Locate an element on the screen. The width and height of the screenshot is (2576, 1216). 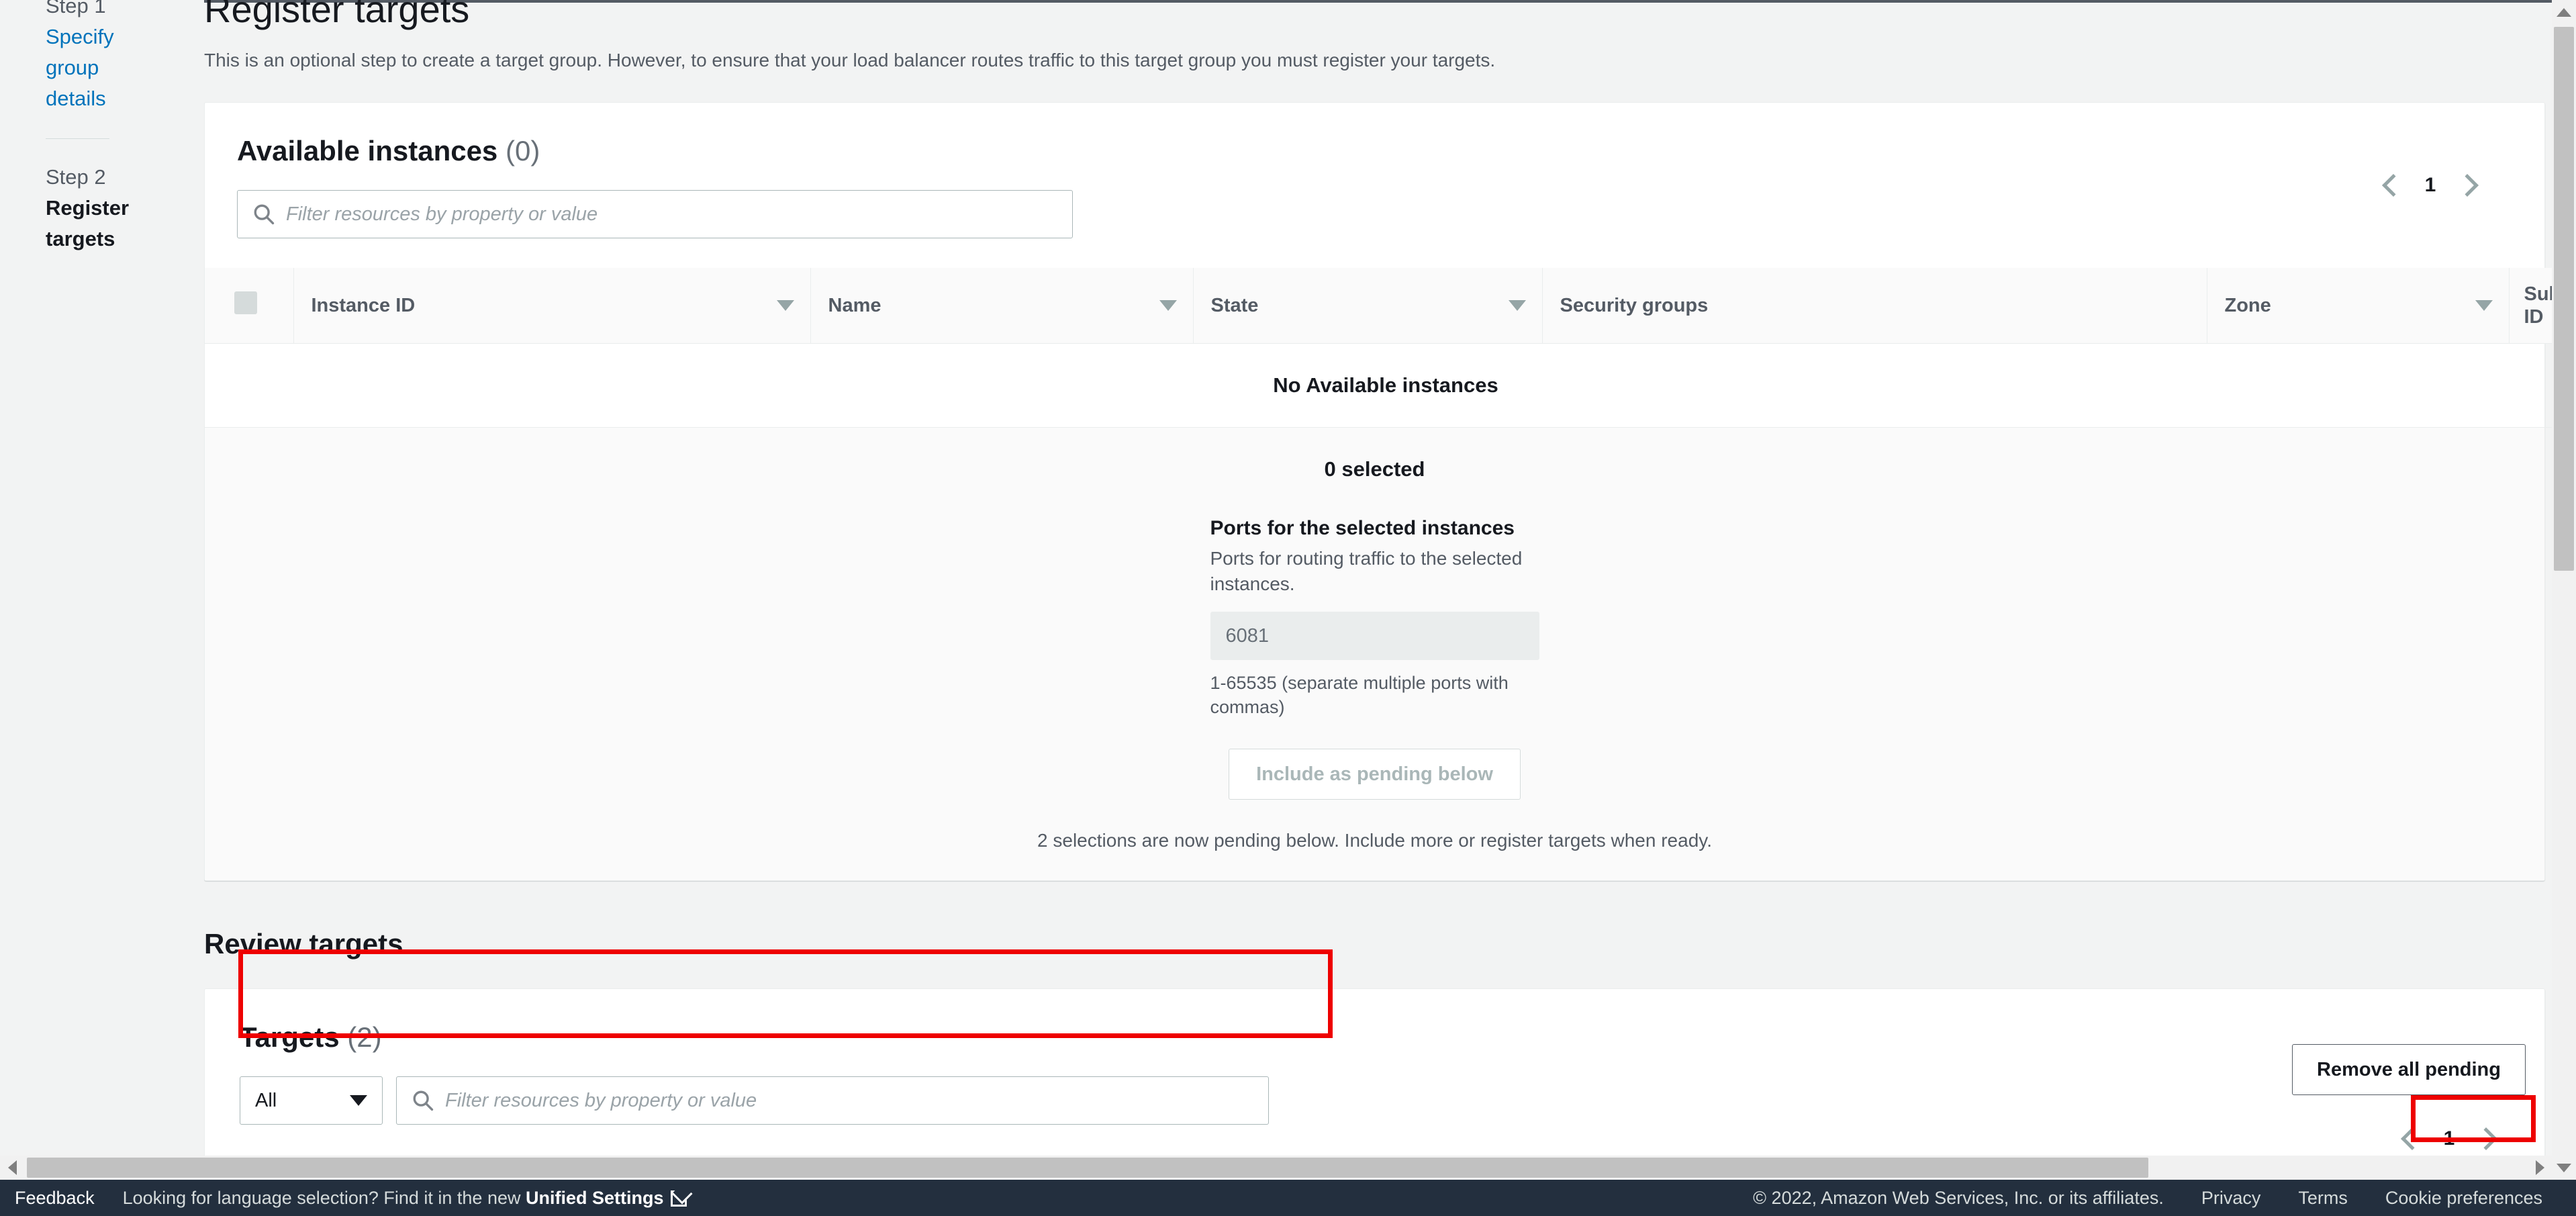
triangle-up-icon is located at coordinates (2564, 12).